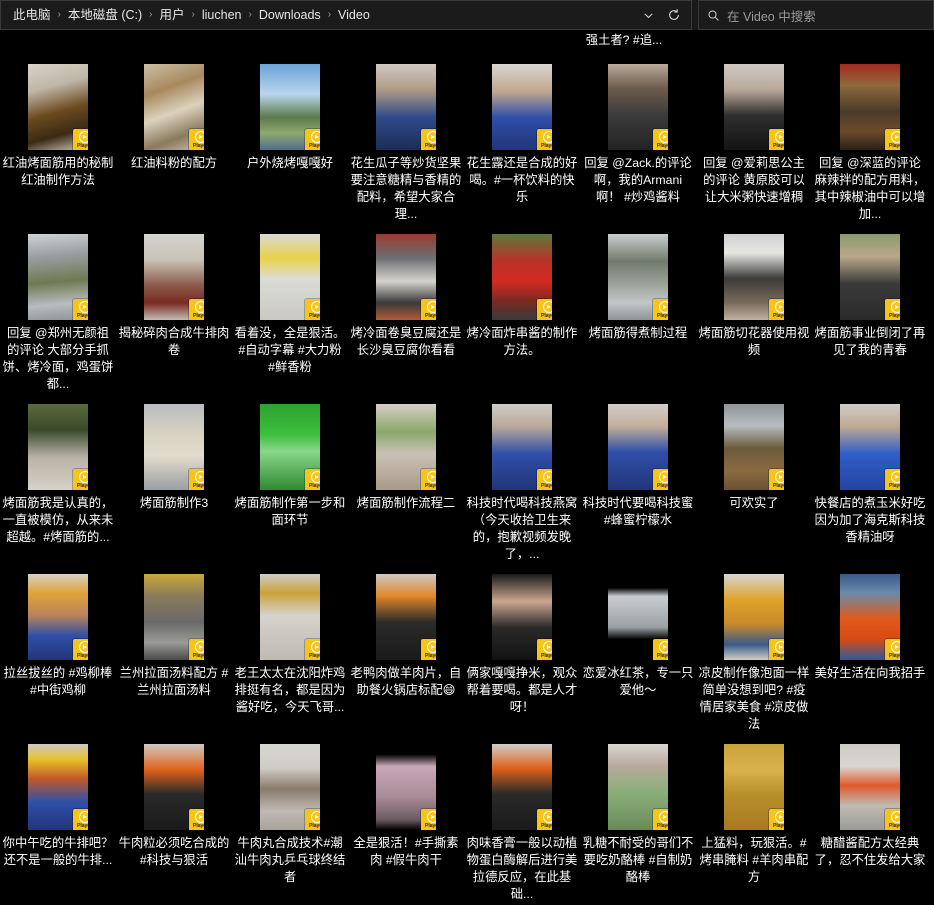  Describe the element at coordinates (771, 15) in the screenshot. I see `search-input: 在 Video 中搜索` at that location.